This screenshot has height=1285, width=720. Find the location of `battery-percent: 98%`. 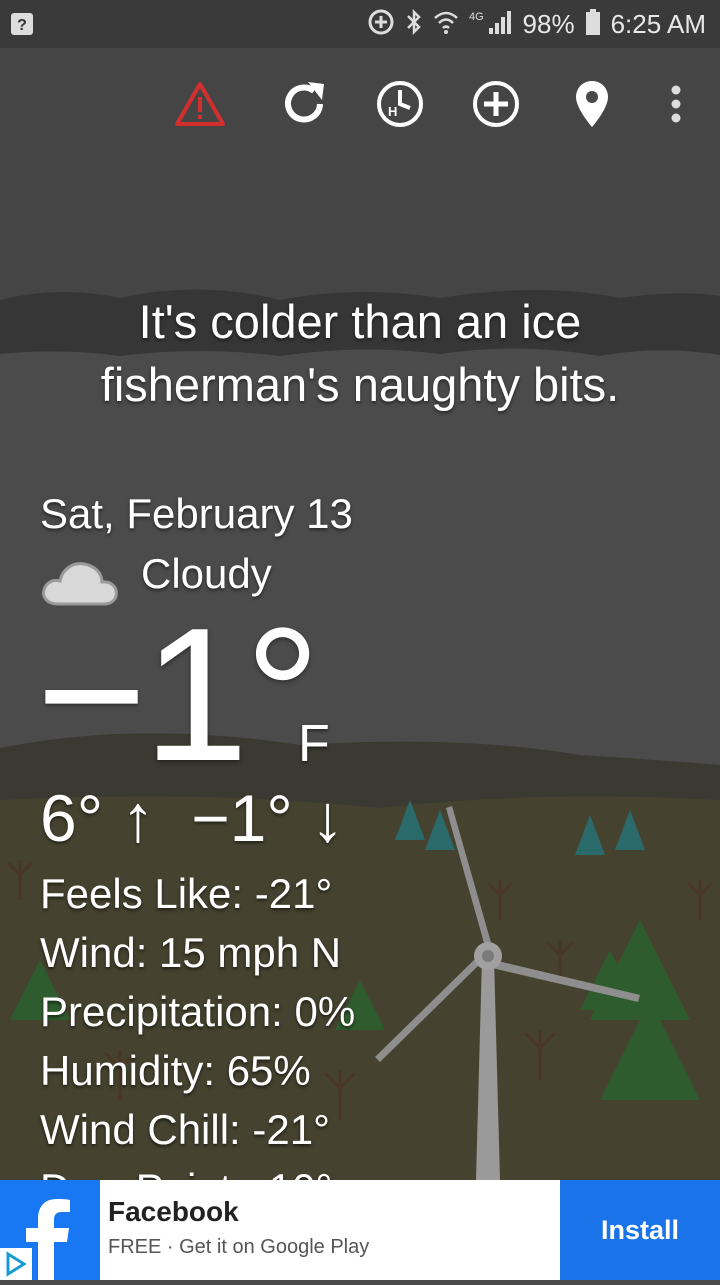

battery-percent: 98% is located at coordinates (548, 23).